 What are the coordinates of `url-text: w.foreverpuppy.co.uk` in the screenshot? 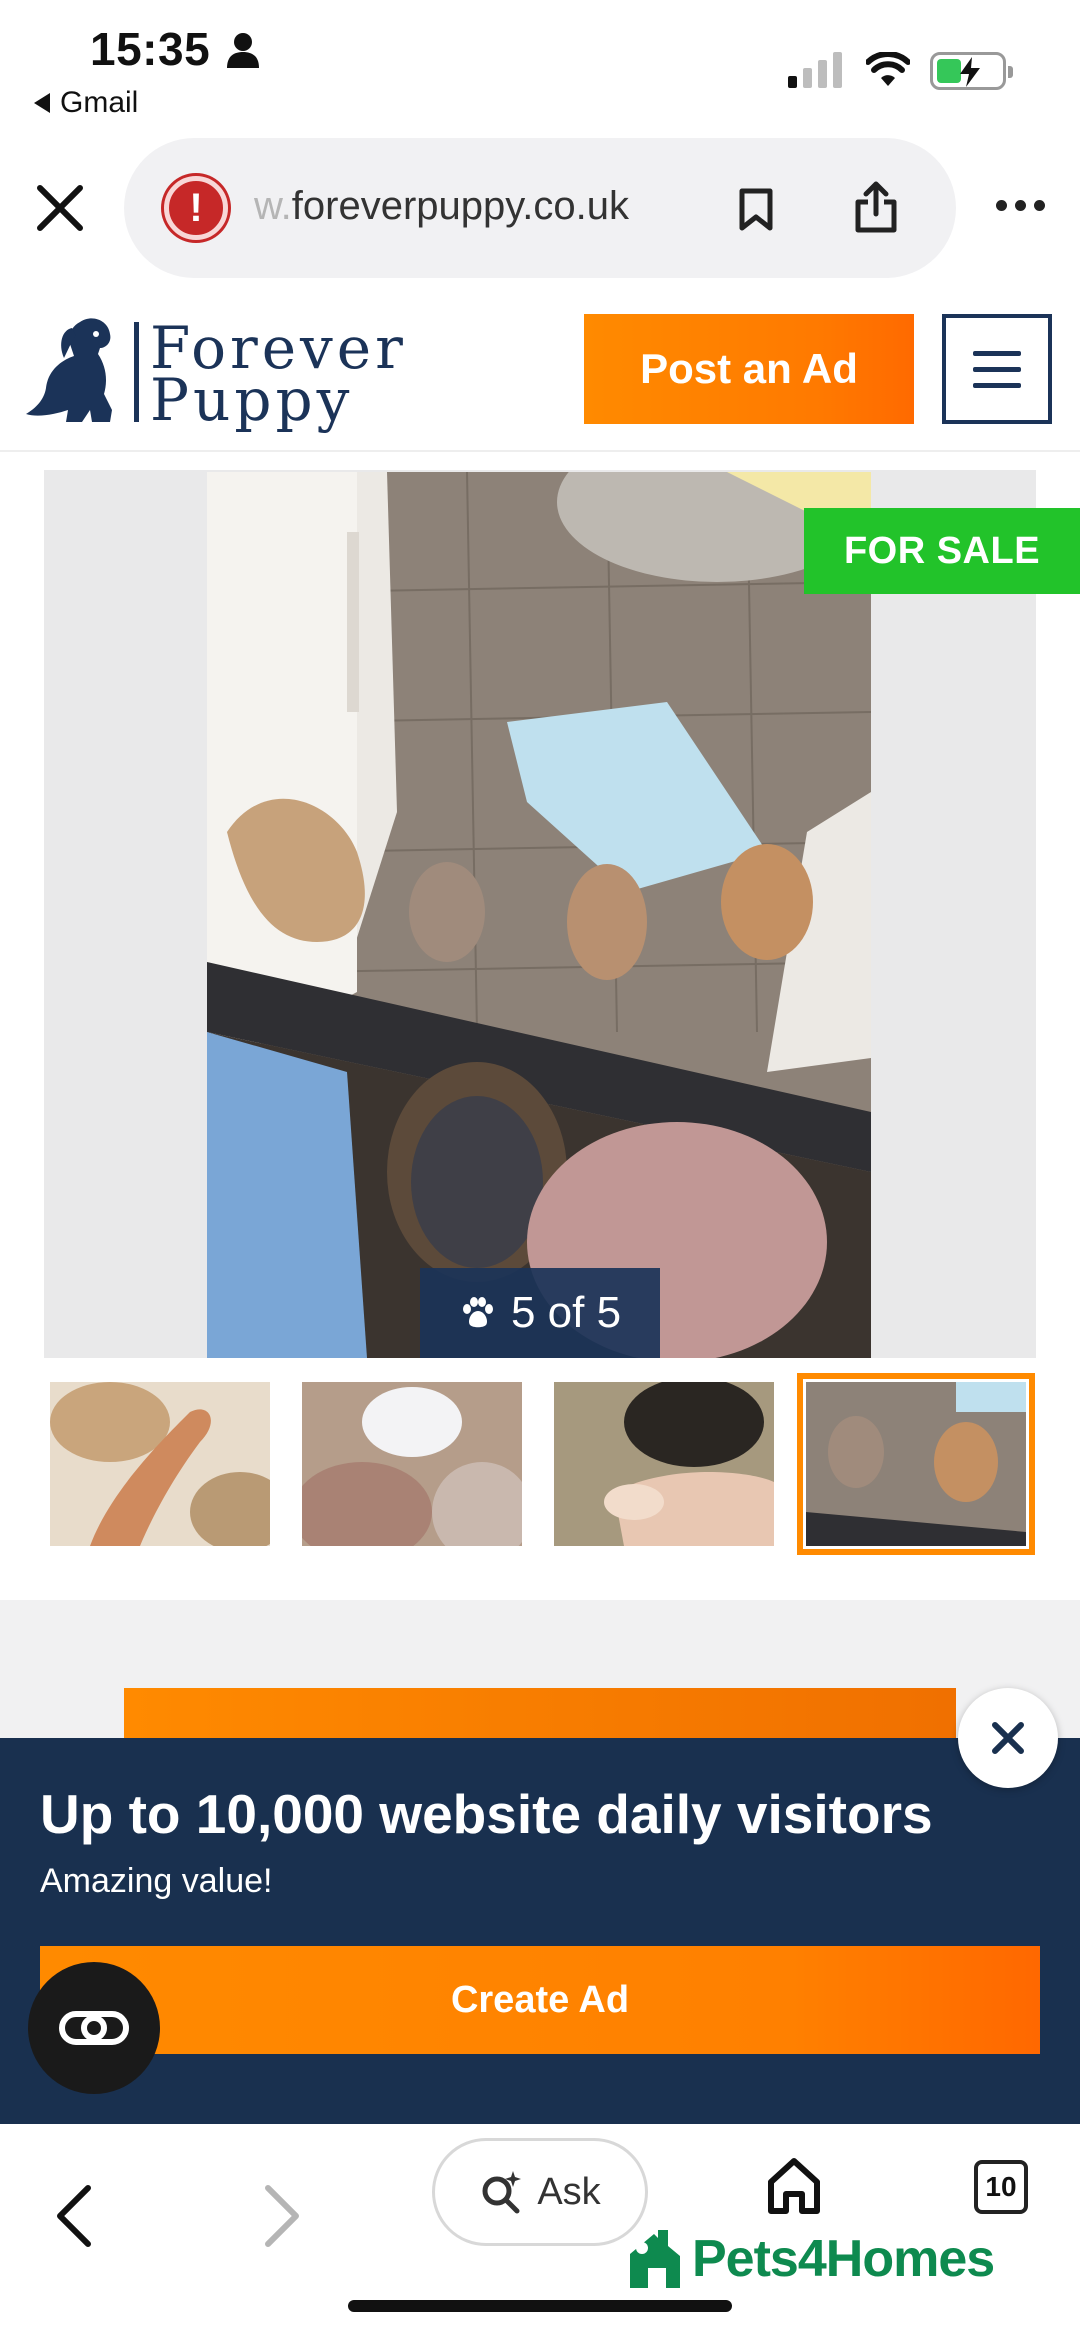 It's located at (464, 206).